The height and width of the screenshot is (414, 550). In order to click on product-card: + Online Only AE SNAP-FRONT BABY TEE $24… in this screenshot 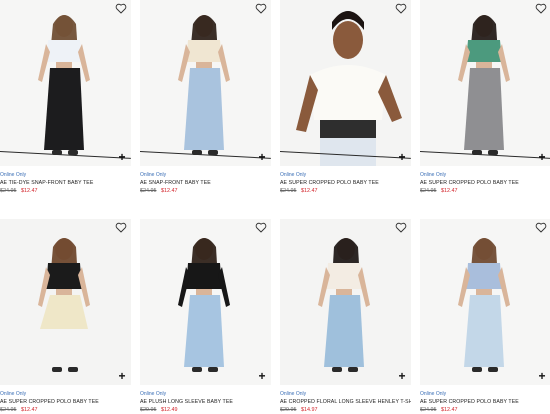, I will do `click(205, 97)`.